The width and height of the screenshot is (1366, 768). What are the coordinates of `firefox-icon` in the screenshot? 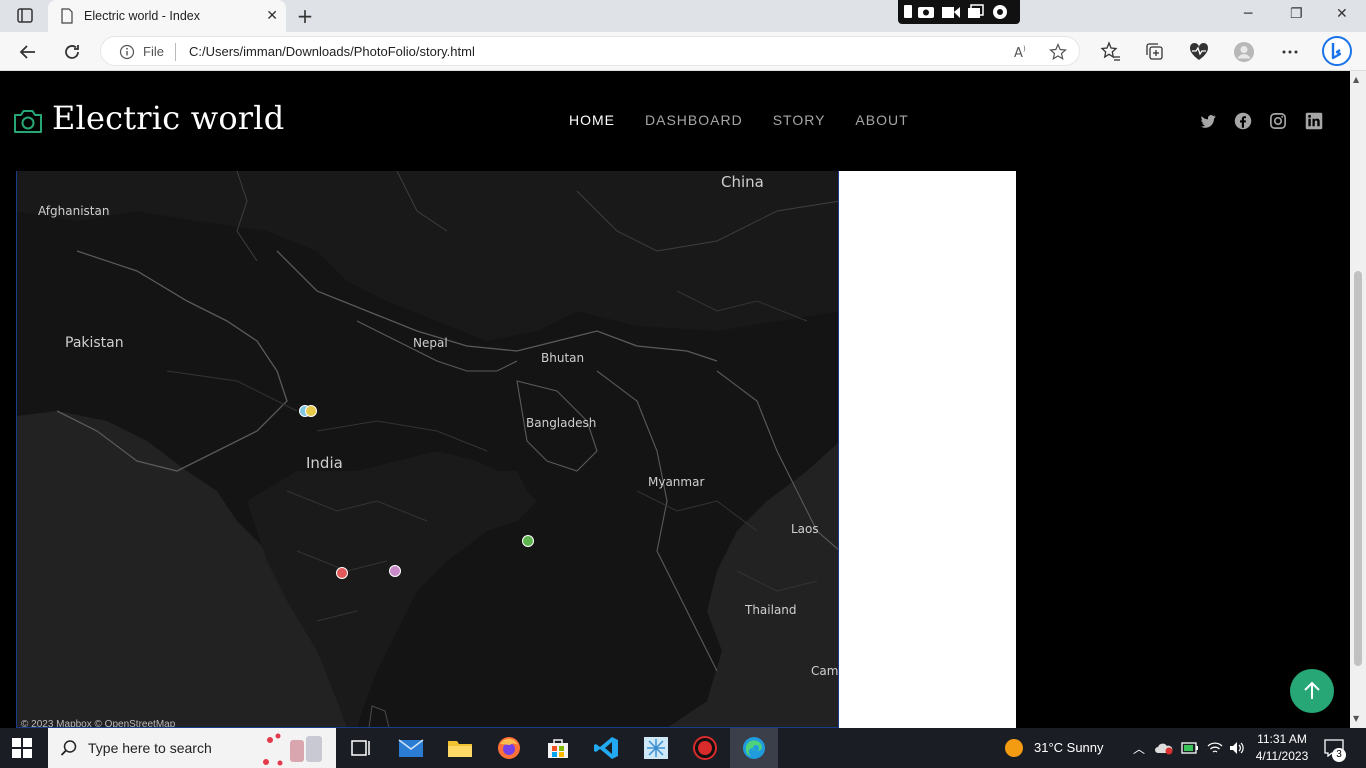 It's located at (509, 748).